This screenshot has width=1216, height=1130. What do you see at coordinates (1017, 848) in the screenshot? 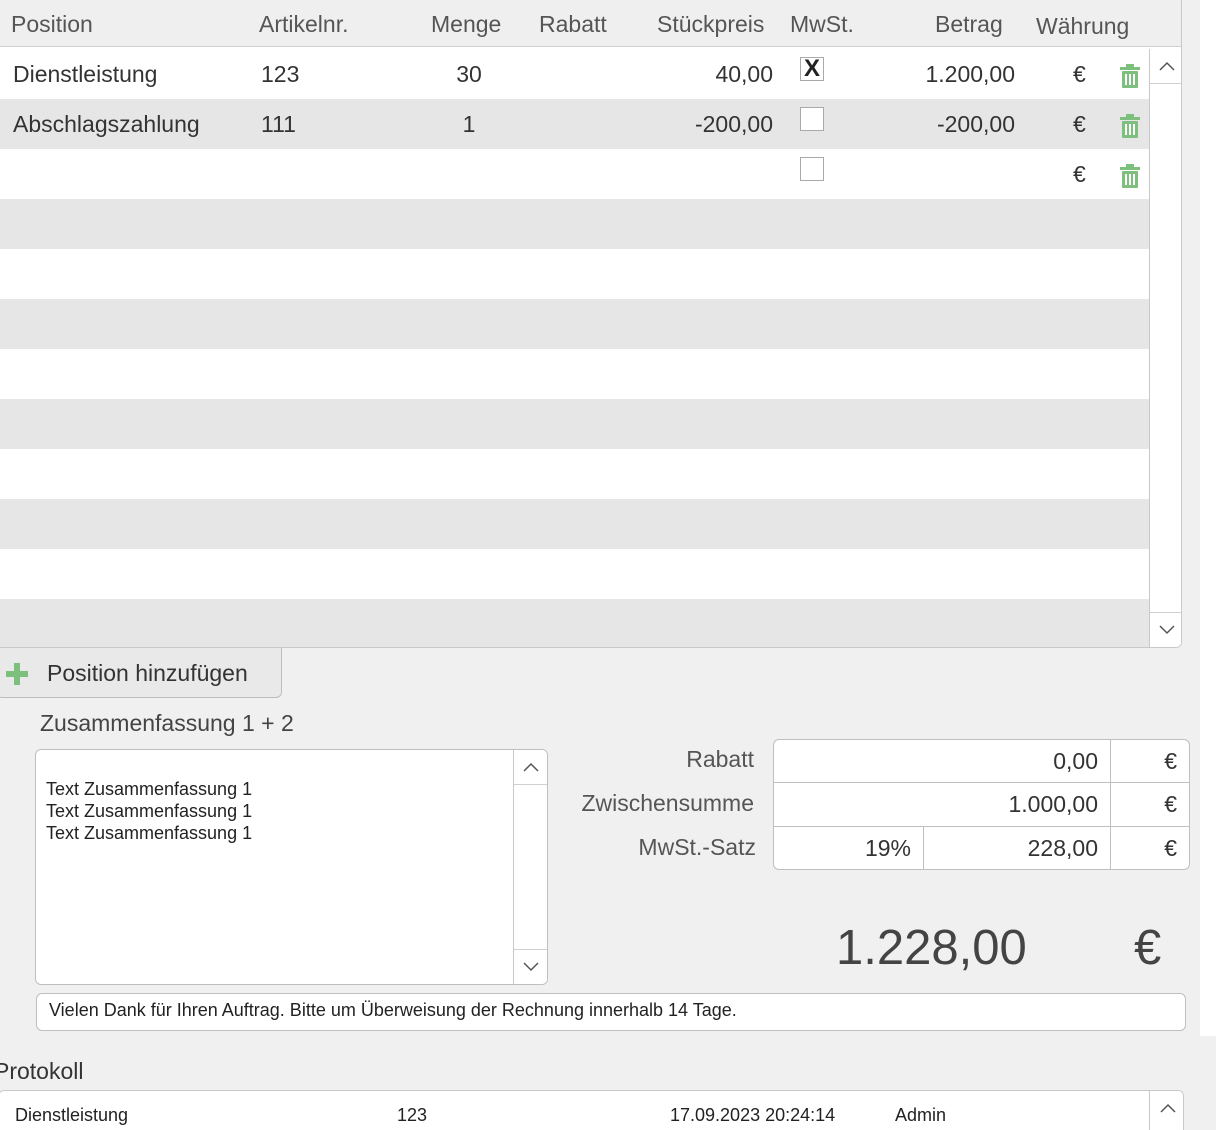
I see `mwst-value-field: 228,00` at bounding box center [1017, 848].